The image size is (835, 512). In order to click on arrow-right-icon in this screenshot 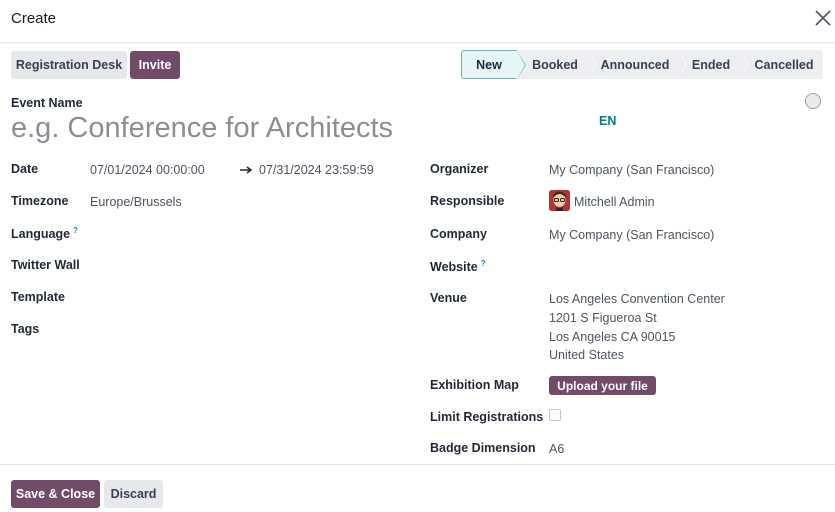, I will do `click(246, 170)`.